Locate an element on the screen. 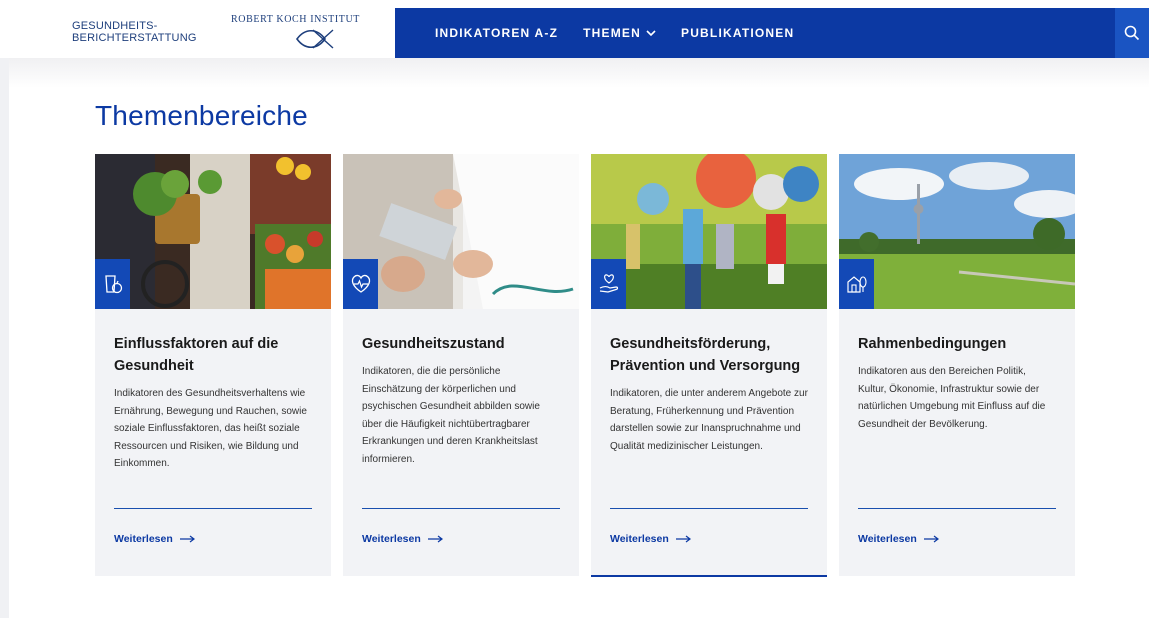  header-shadow-band is located at coordinates (579, 73).